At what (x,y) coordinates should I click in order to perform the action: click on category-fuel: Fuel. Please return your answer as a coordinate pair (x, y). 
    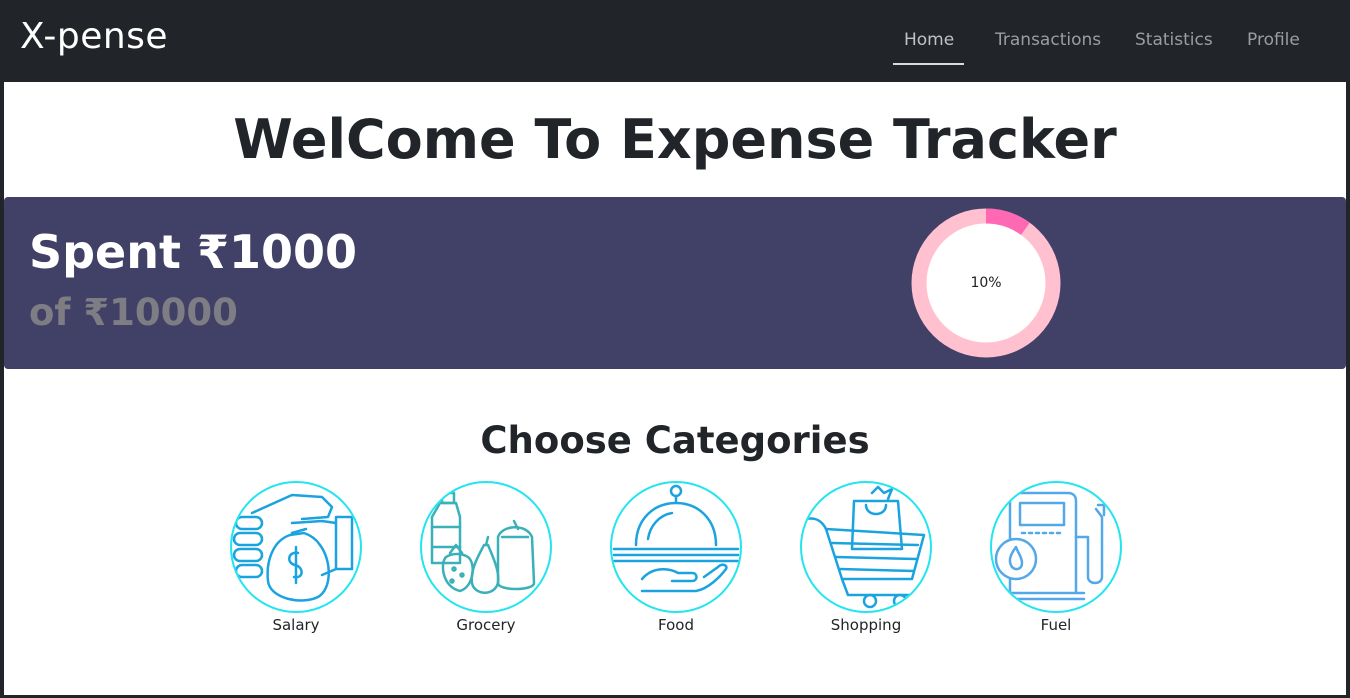
    Looking at the image, I should click on (1056, 557).